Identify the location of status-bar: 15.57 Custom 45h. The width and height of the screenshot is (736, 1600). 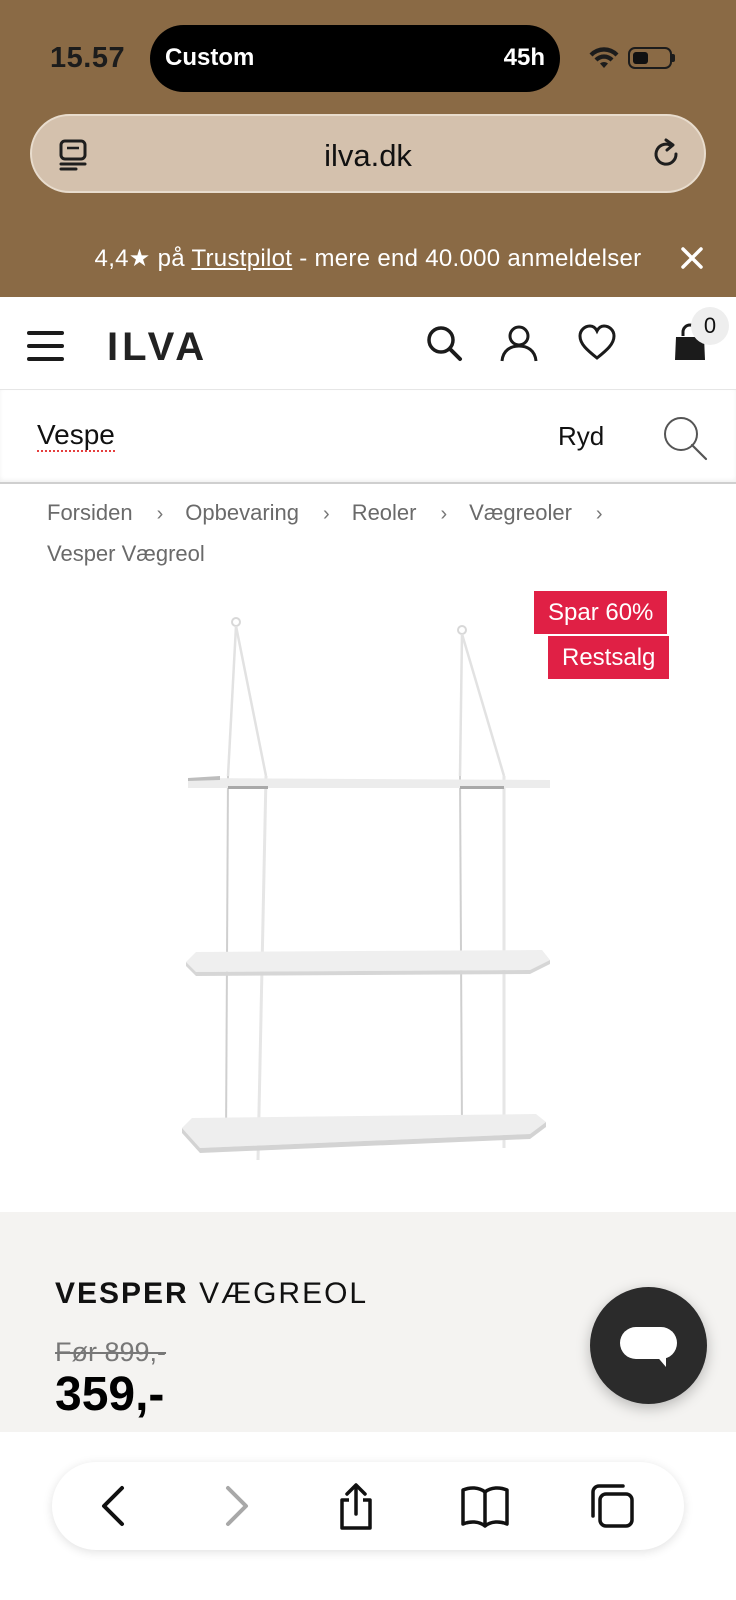
(368, 55).